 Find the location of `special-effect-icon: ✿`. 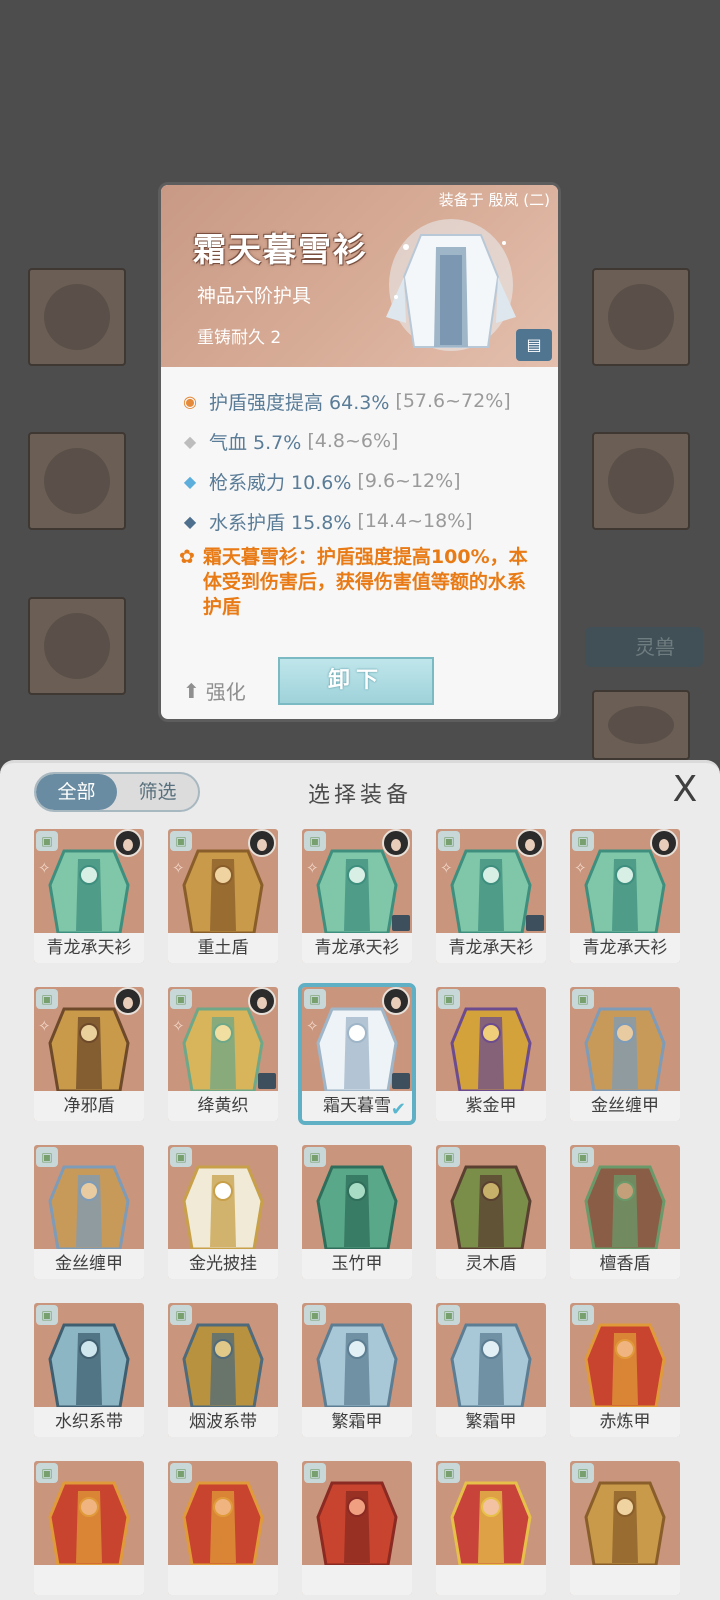

special-effect-icon: ✿ is located at coordinates (187, 557).